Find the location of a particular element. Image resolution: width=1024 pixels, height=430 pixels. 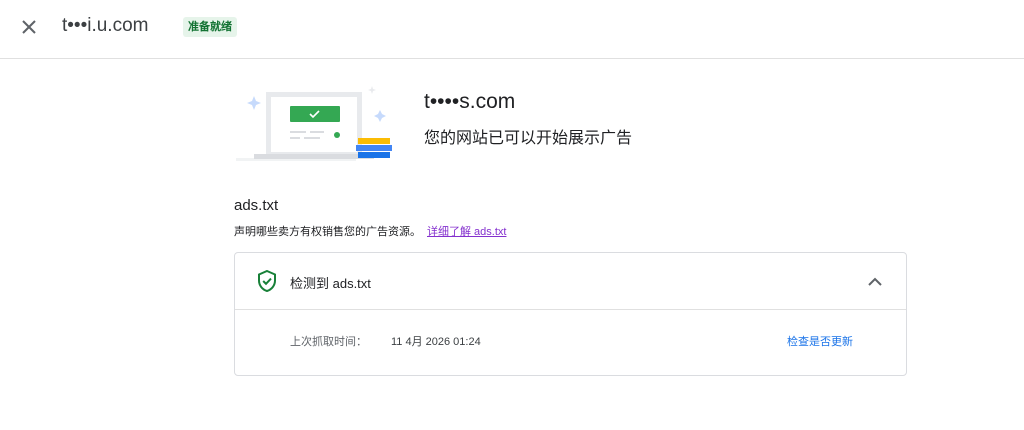

ads-txt-card-header: 检测到 ads.txt is located at coordinates (570, 281).